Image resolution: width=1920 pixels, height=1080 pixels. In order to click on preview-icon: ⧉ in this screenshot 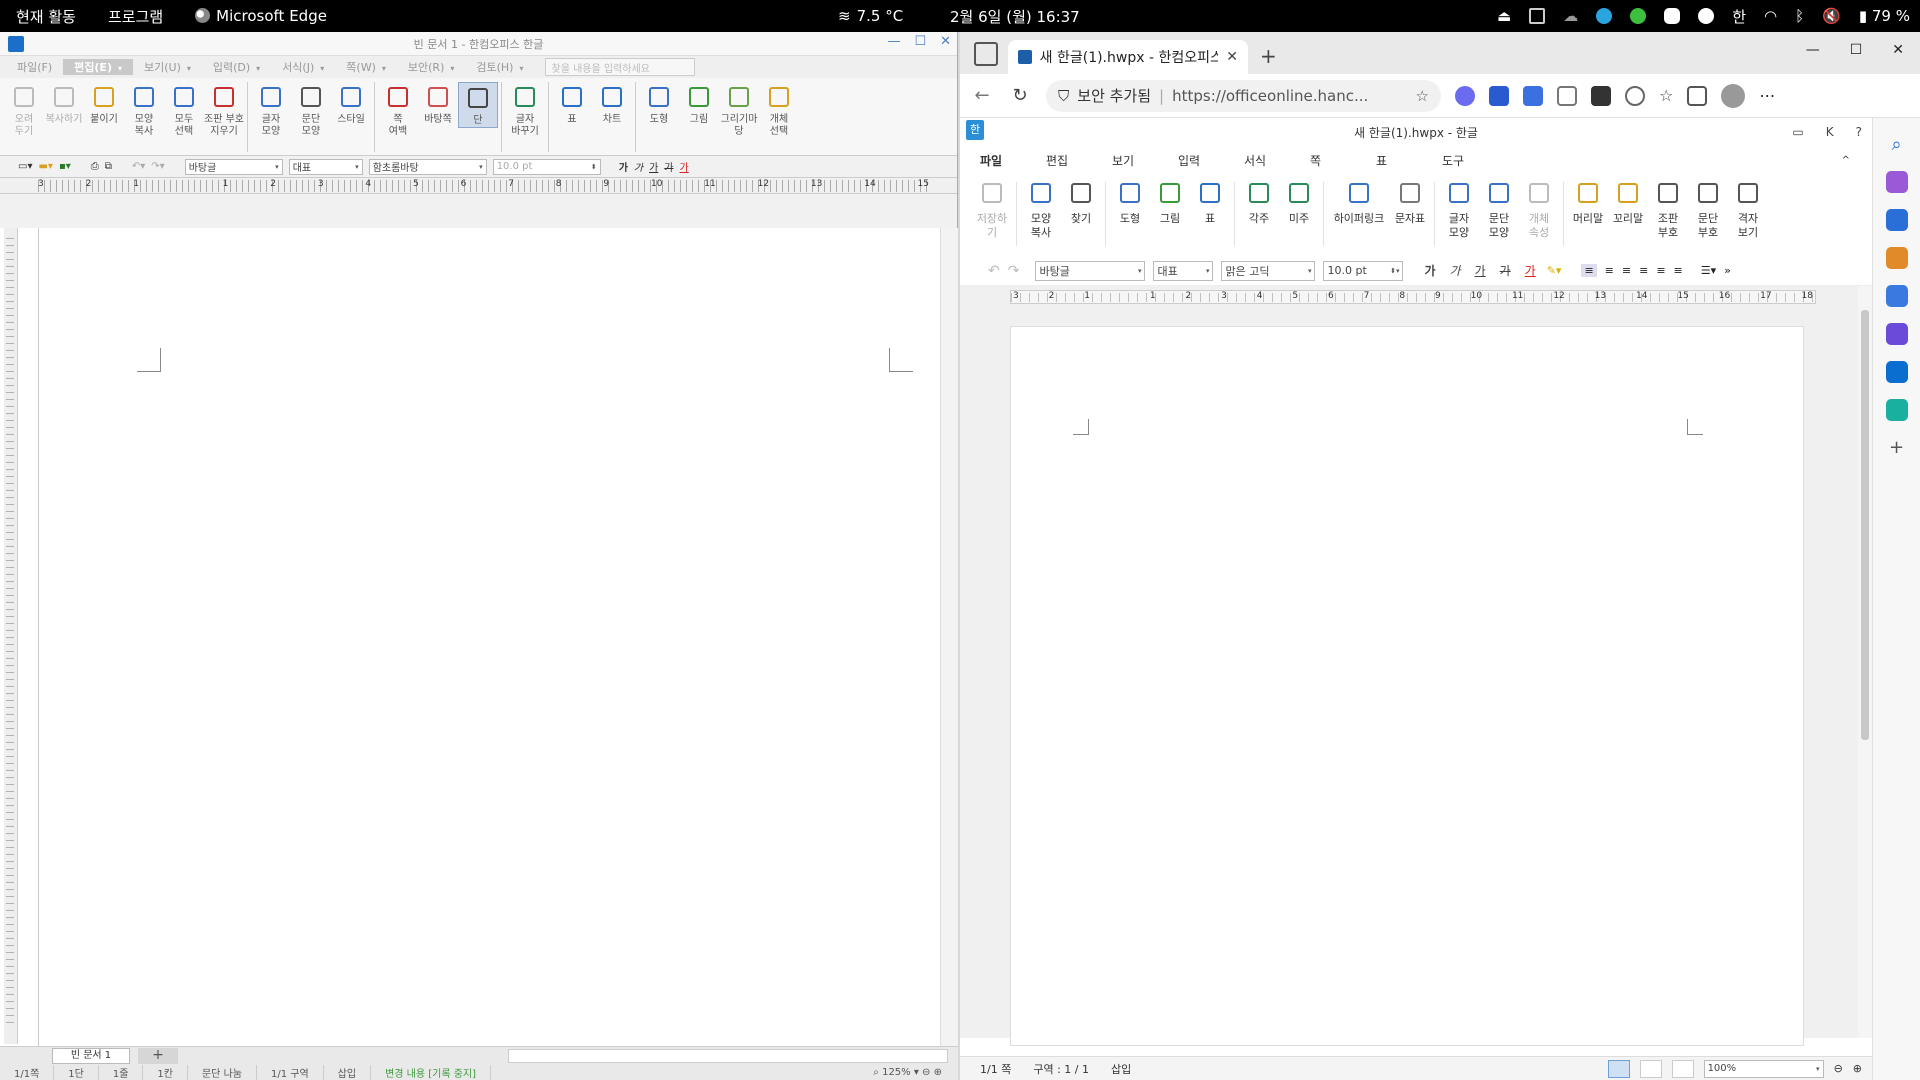, I will do `click(108, 166)`.